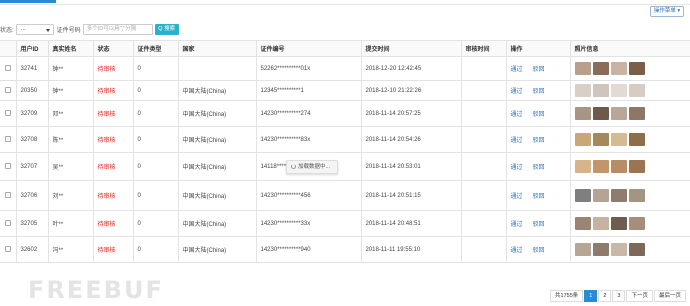 Image resolution: width=690 pixels, height=306 pixels. I want to click on page-2-button: 2, so click(605, 296).